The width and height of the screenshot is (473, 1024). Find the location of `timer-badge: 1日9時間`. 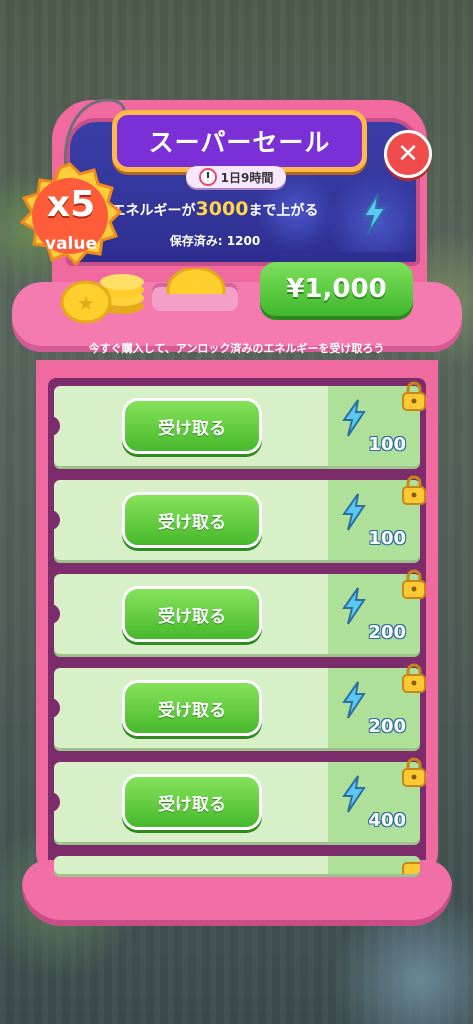

timer-badge: 1日9時間 is located at coordinates (236, 177).